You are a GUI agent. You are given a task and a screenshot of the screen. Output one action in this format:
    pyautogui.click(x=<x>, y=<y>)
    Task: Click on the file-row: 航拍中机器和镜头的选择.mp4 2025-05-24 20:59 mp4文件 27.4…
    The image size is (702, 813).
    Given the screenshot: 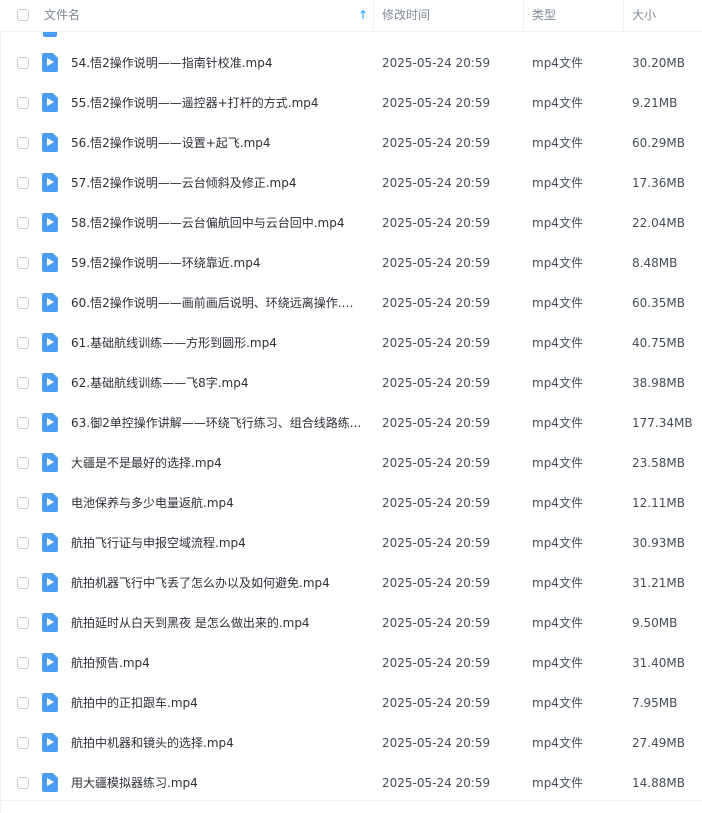 What is the action you would take?
    pyautogui.click(x=351, y=743)
    